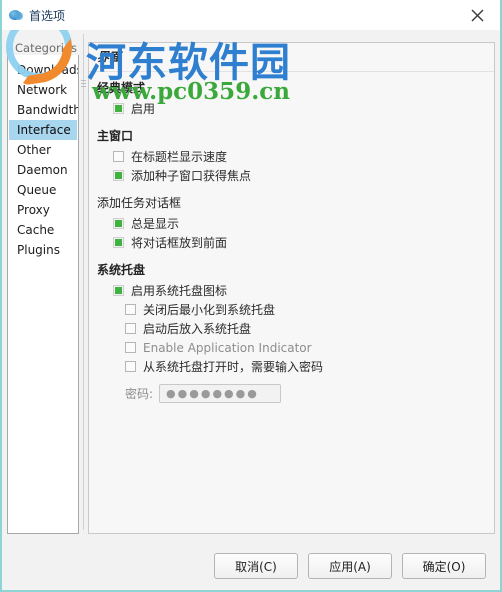 This screenshot has height=592, width=502. What do you see at coordinates (291, 309) in the screenshot?
I see `option-row: 关闭后最小化到系统托盘` at bounding box center [291, 309].